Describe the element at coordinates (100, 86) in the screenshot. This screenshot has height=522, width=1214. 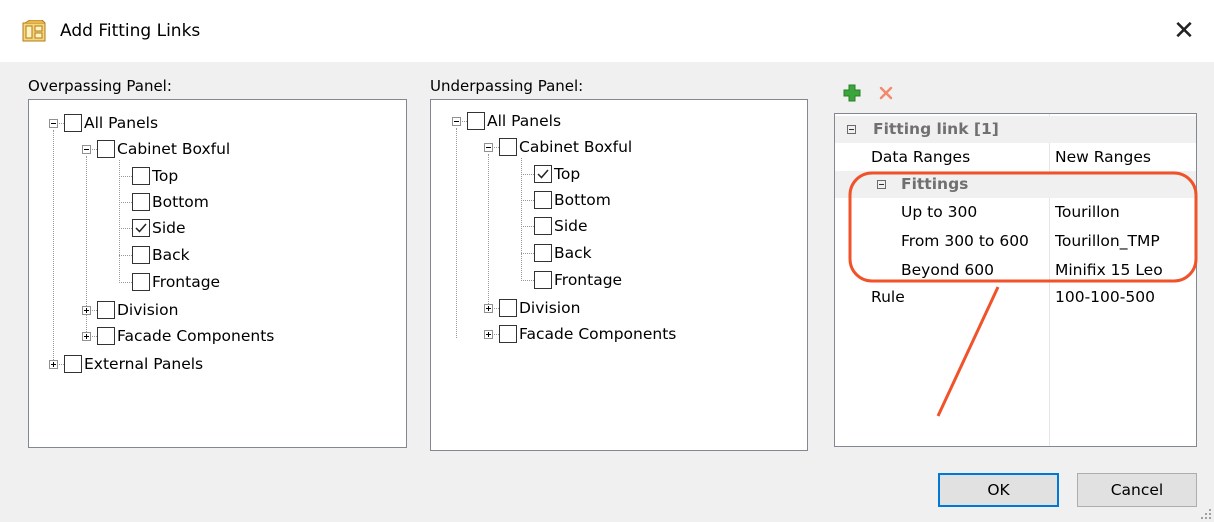
I see `overpassing-panel-label: Overpassing Panel:` at that location.